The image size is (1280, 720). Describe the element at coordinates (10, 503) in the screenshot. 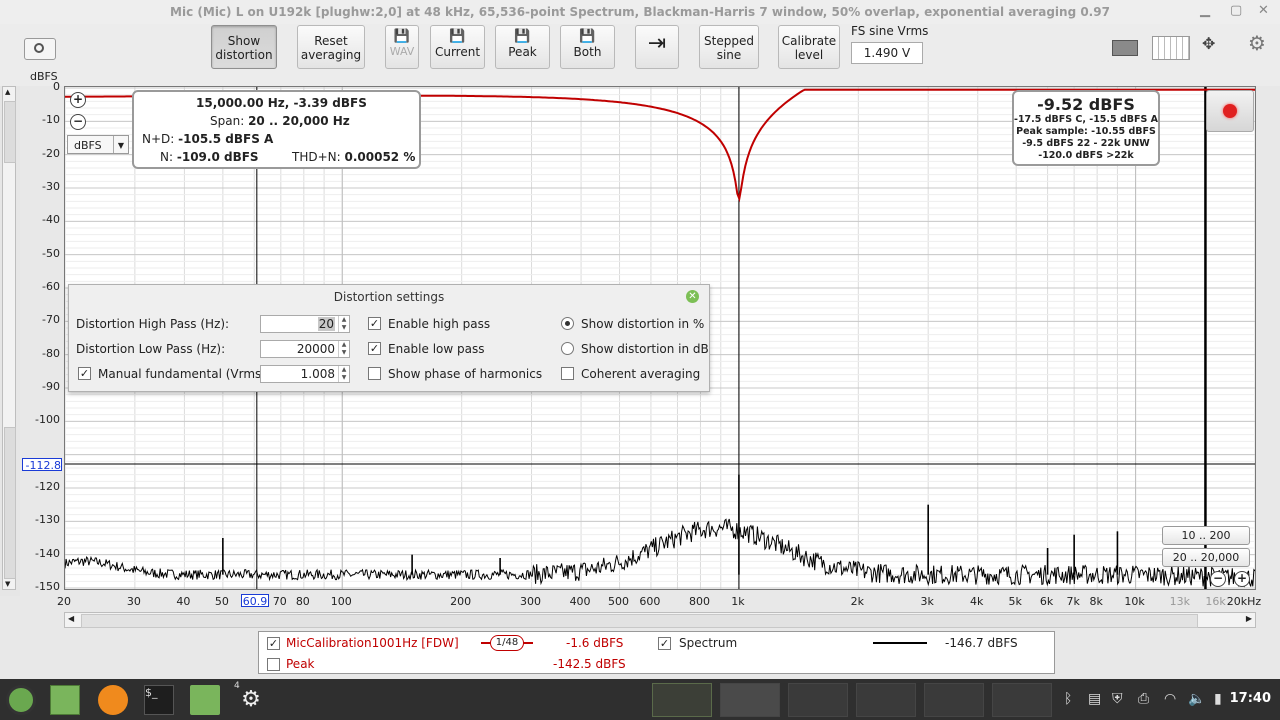

I see `scroll-thumb-lower` at that location.